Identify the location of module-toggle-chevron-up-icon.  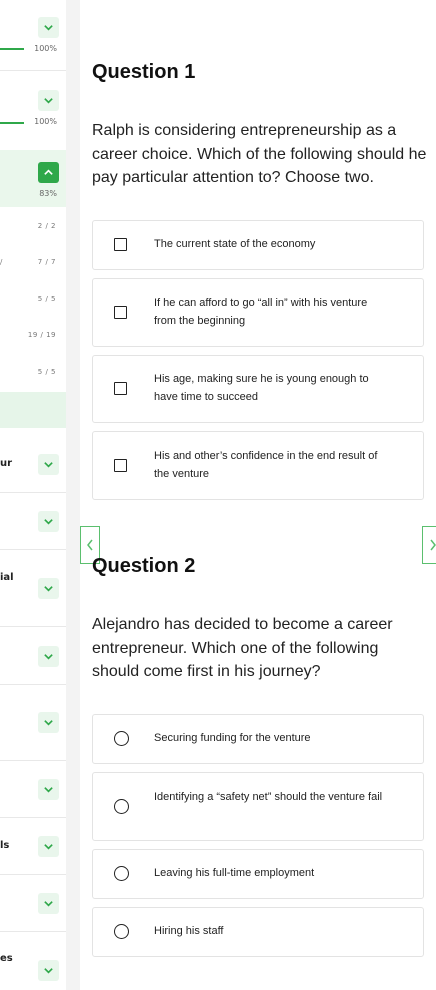
(48, 172).